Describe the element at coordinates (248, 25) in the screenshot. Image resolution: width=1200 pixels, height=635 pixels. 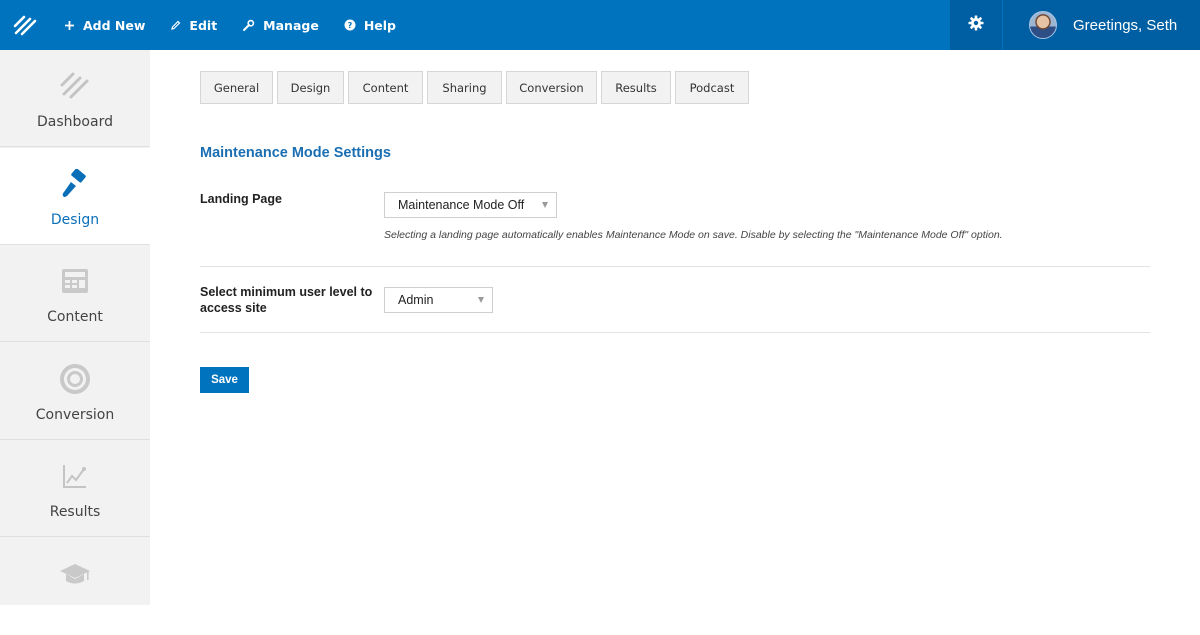
I see `wrench-icon` at that location.